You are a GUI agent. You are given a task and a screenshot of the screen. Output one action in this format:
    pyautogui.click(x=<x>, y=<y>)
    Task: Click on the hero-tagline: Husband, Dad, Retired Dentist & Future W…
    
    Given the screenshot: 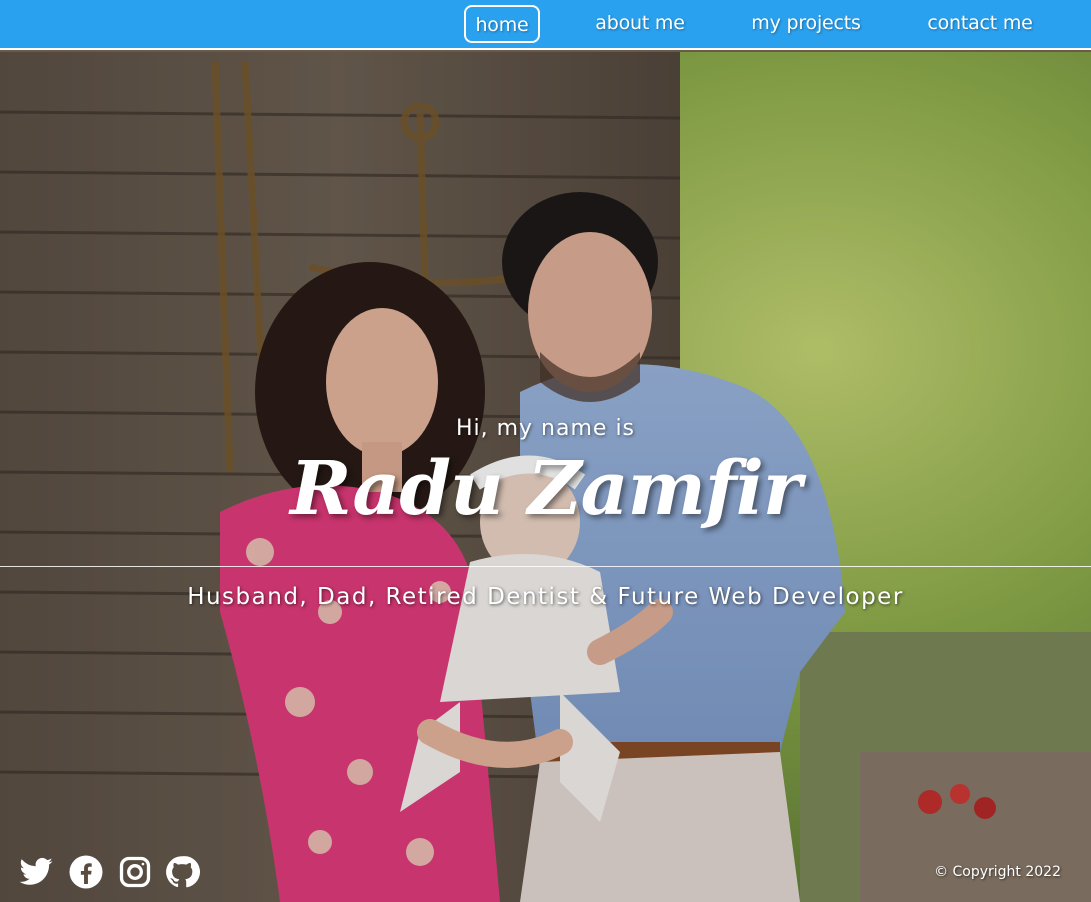 What is the action you would take?
    pyautogui.click(x=545, y=597)
    